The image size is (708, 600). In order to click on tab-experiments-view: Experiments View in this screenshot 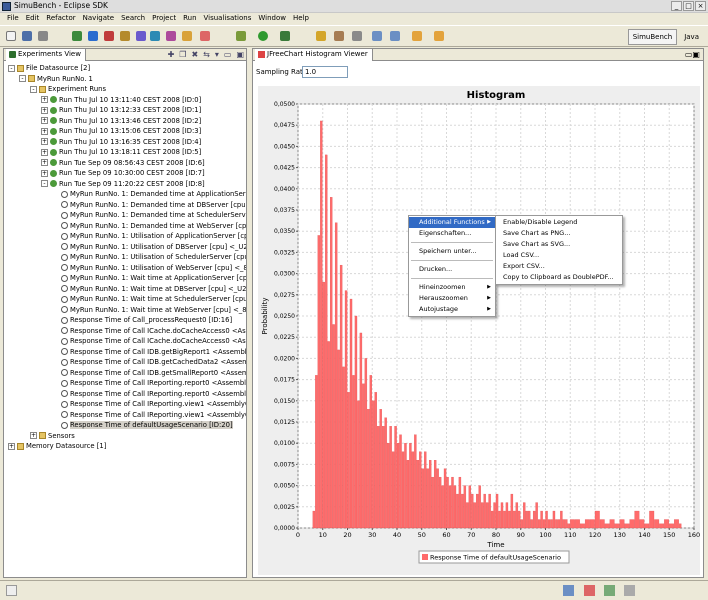, I will do `click(46, 55)`.